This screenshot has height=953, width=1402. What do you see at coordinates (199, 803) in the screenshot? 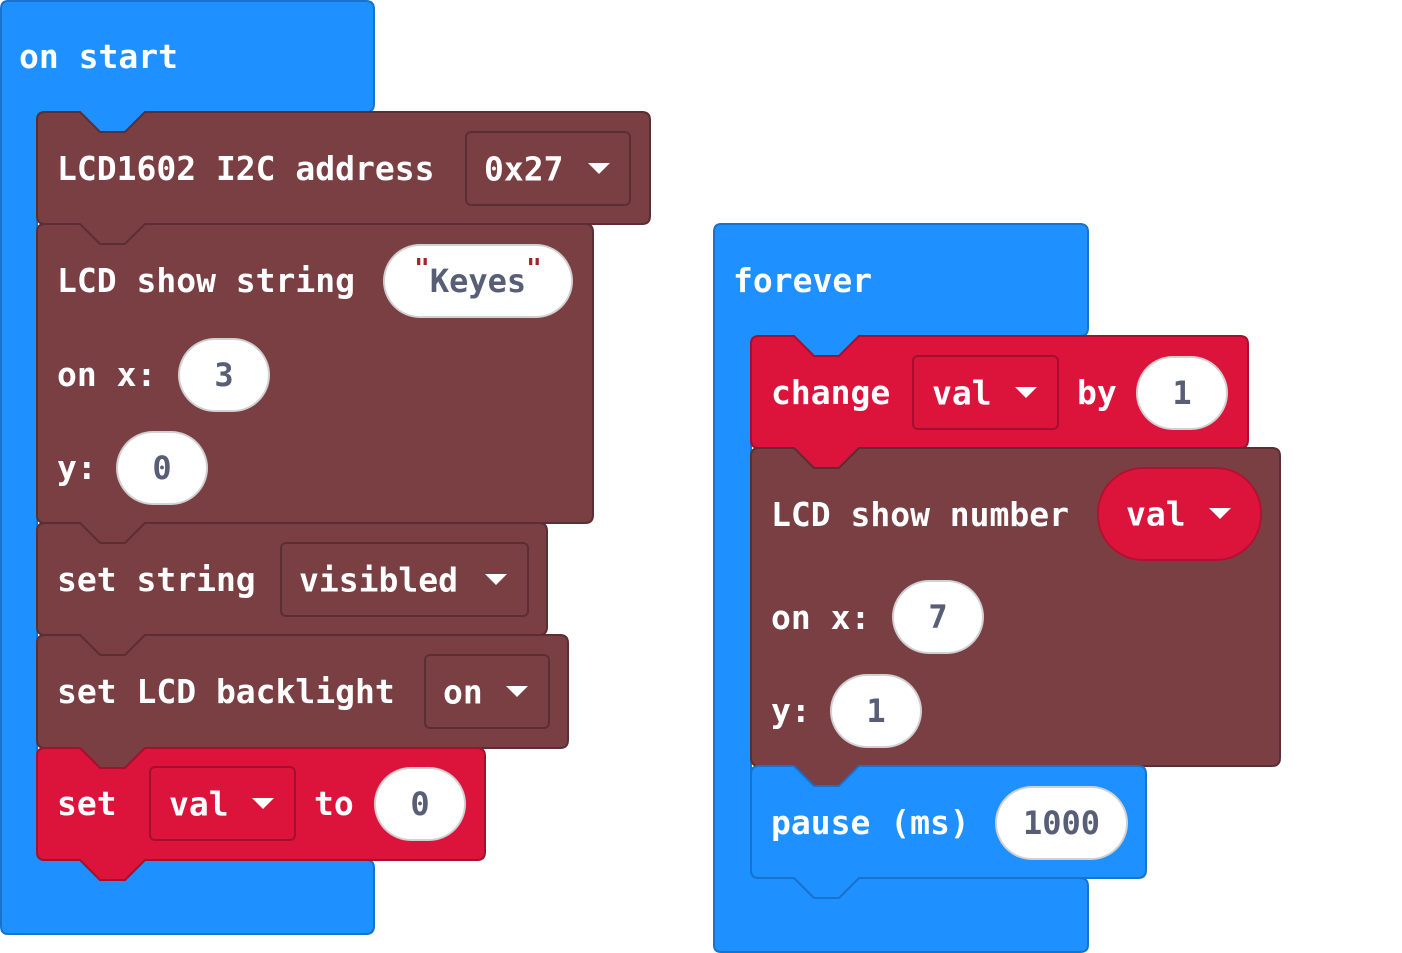
I see `set-variable-name: val` at bounding box center [199, 803].